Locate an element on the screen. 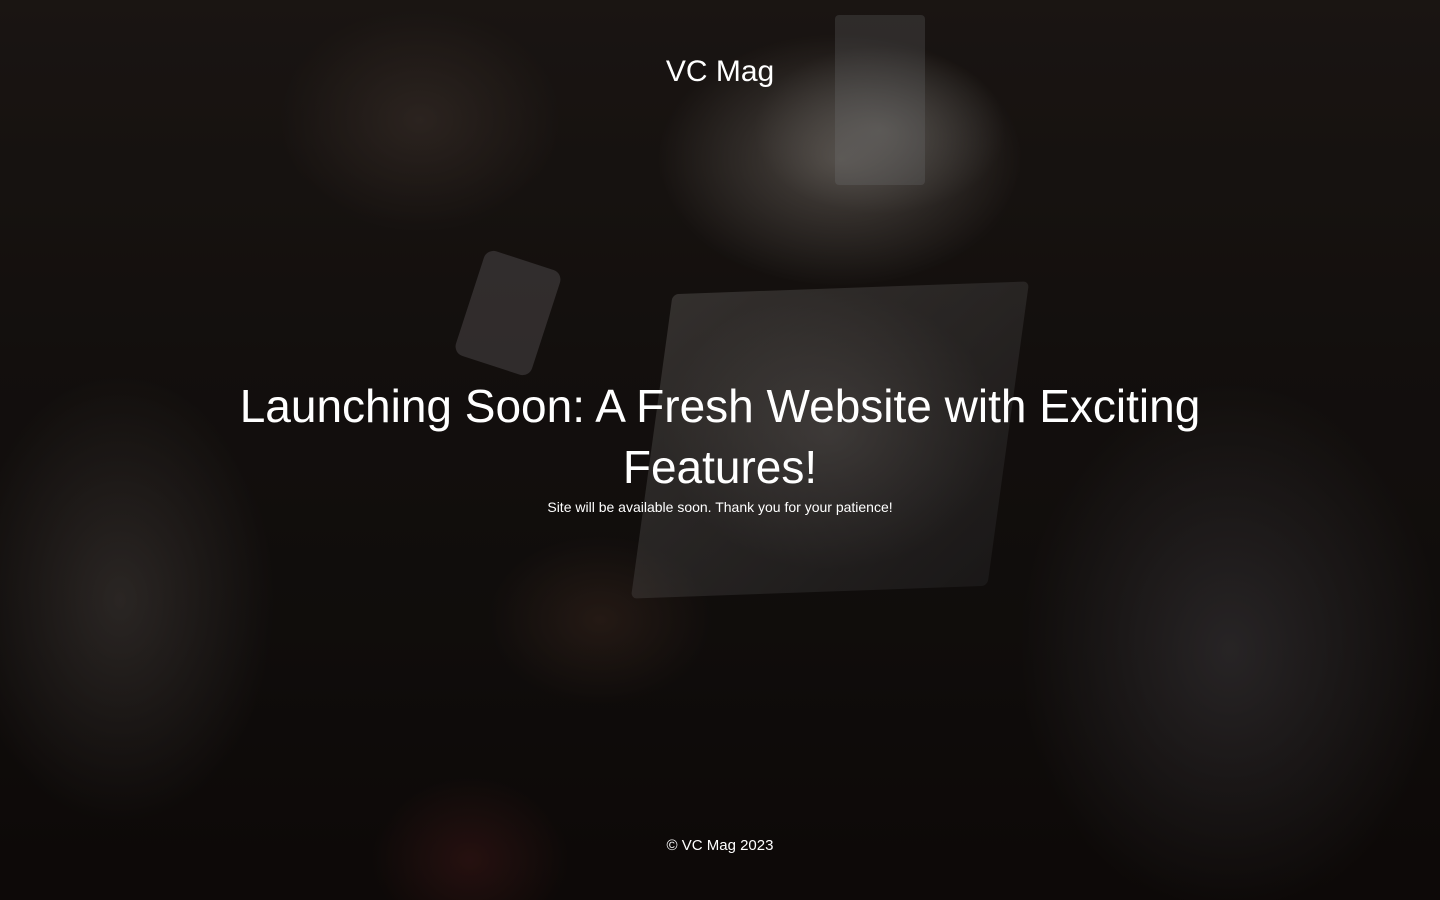  site-title: VC Mag is located at coordinates (720, 71).